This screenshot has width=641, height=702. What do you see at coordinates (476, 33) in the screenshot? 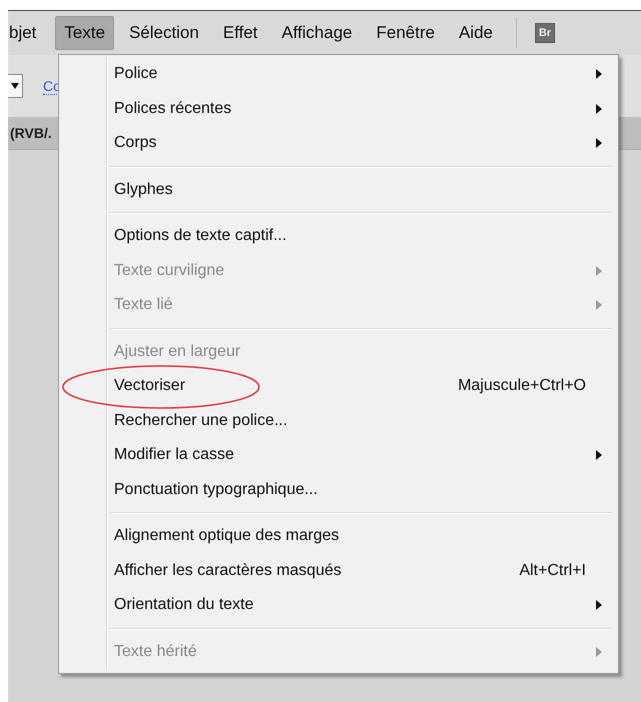
I see `menu-bar-item: Aide` at bounding box center [476, 33].